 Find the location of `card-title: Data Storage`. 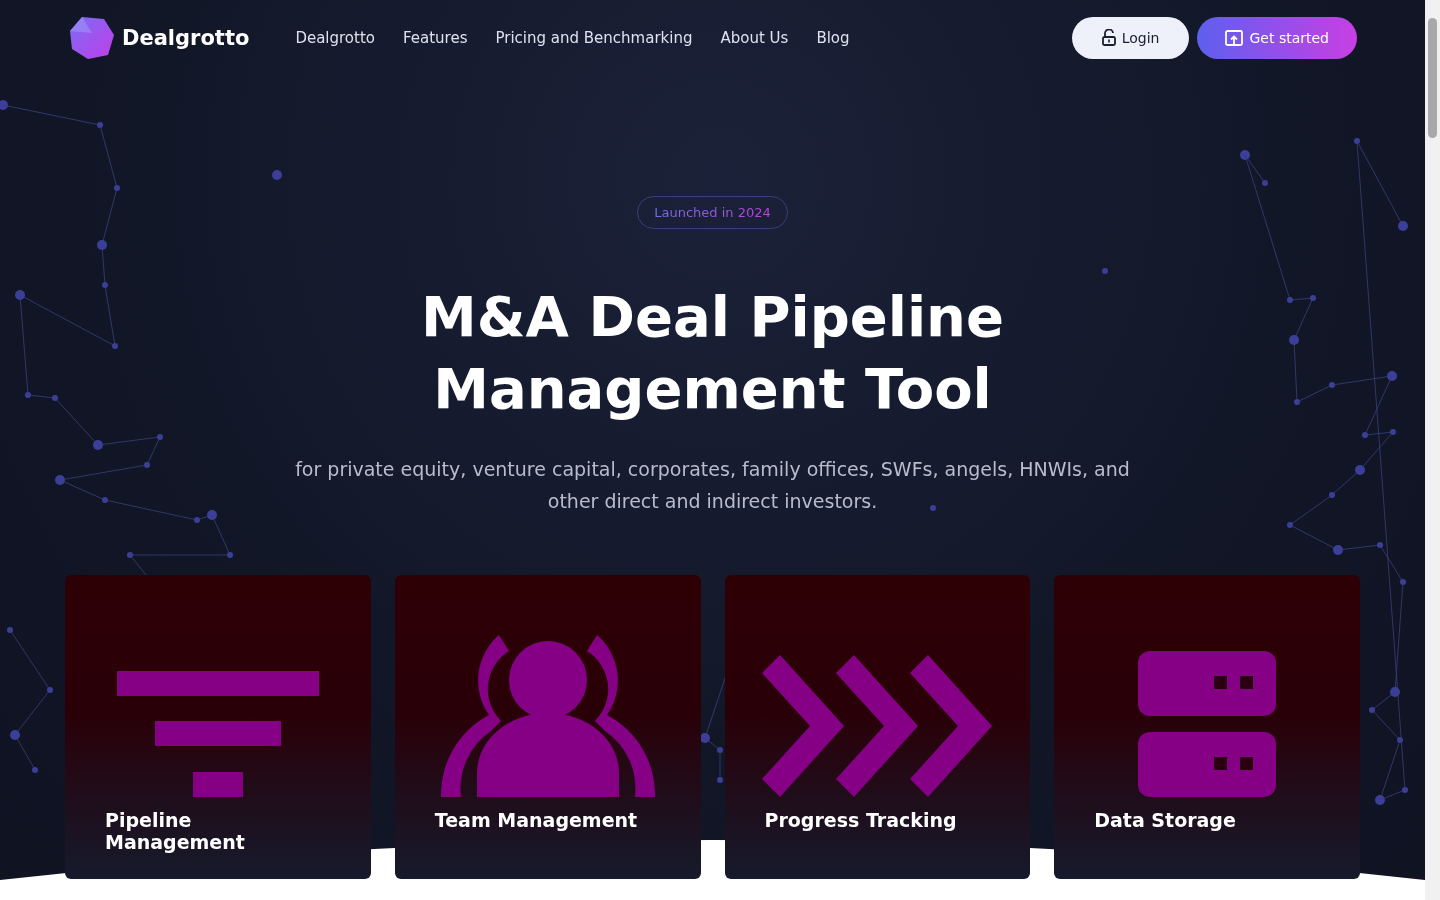

card-title: Data Storage is located at coordinates (1165, 819).